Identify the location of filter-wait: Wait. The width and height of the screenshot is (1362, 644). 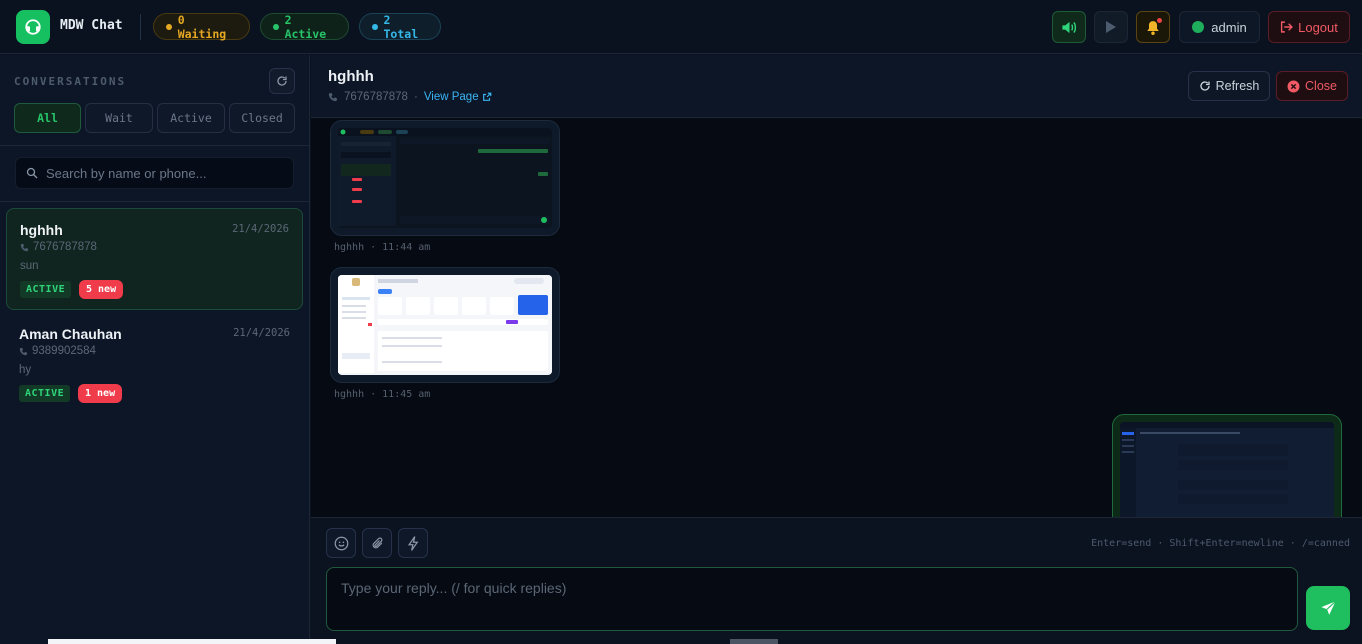
(119, 118).